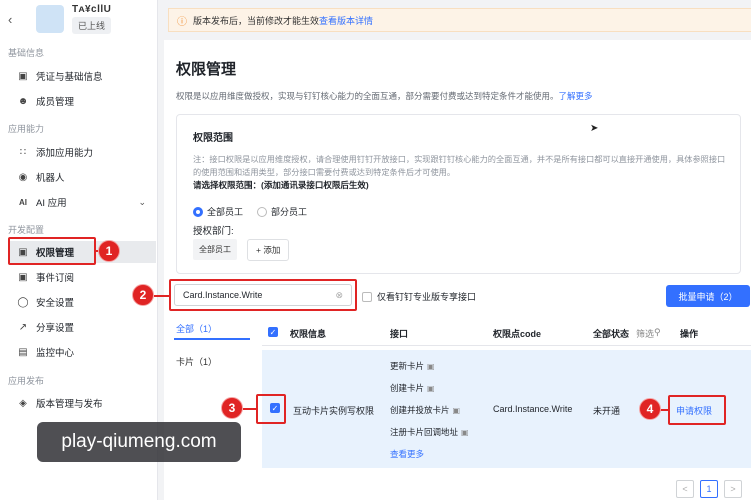 Image resolution: width=751 pixels, height=500 pixels. I want to click on learn-more-link: 了解更多, so click(576, 96).